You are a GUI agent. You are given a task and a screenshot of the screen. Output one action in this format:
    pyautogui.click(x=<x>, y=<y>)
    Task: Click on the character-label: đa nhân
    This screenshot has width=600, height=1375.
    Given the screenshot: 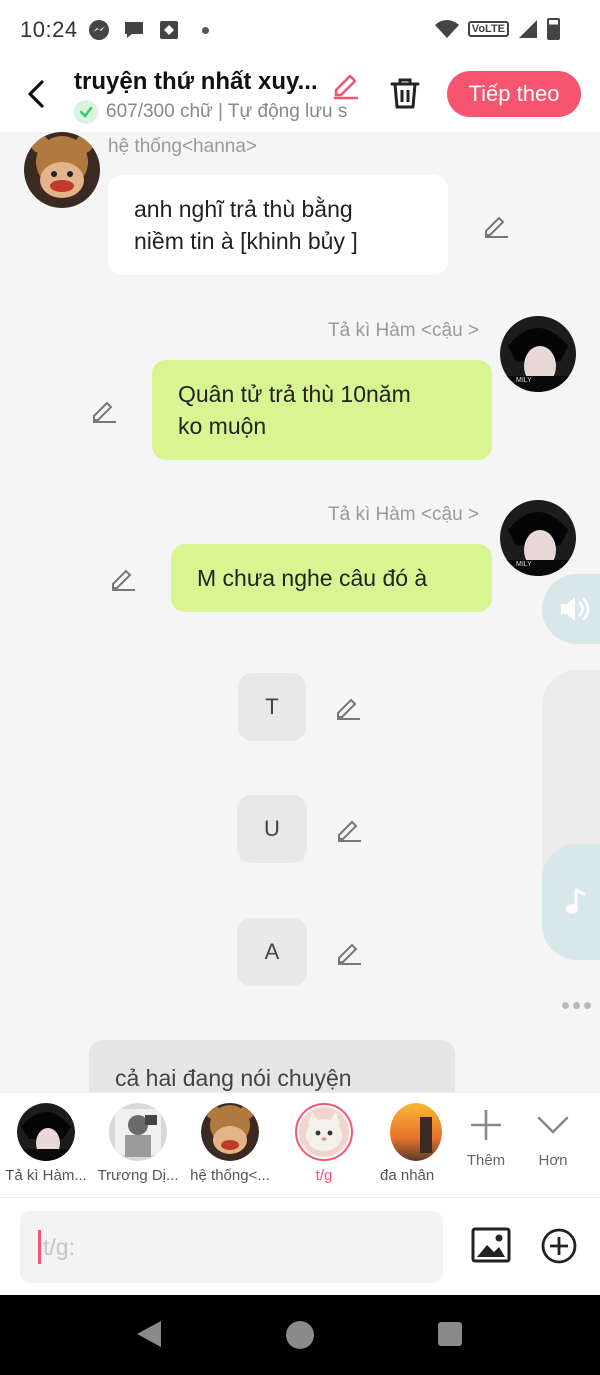 What is the action you would take?
    pyautogui.click(x=407, y=1175)
    